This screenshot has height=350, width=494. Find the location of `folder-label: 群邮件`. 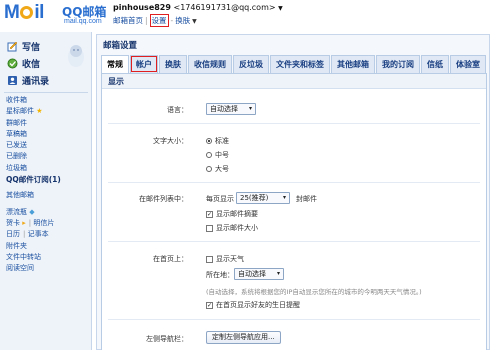

folder-label: 群邮件 is located at coordinates (16, 122).